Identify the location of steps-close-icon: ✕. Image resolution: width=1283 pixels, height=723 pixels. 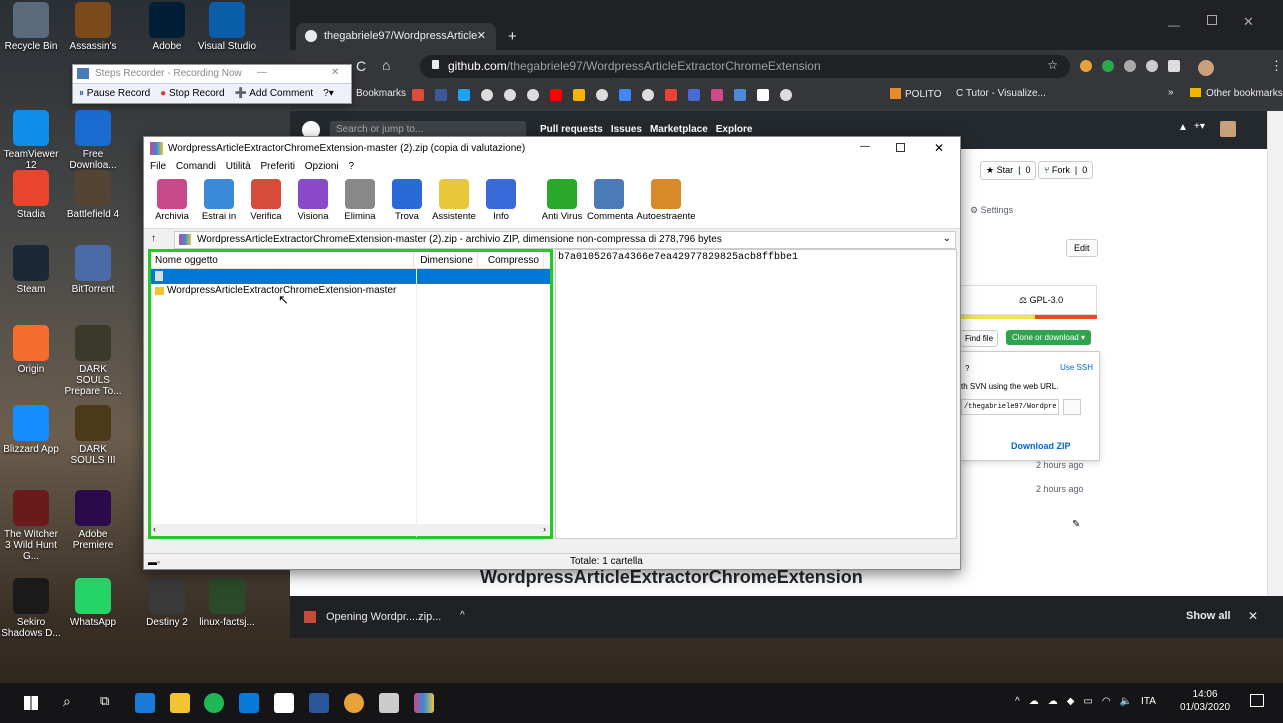
(335, 72).